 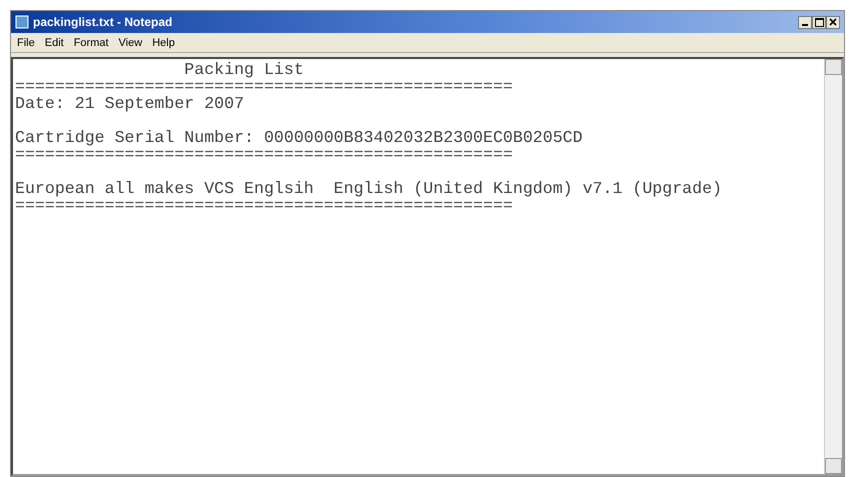 I want to click on text-line: Date: 21 September 2007, so click(x=130, y=103).